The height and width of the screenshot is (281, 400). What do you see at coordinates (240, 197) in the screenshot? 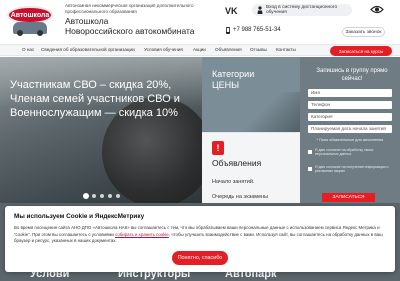
I see `announcement-item: Очередь на экзамены` at bounding box center [240, 197].